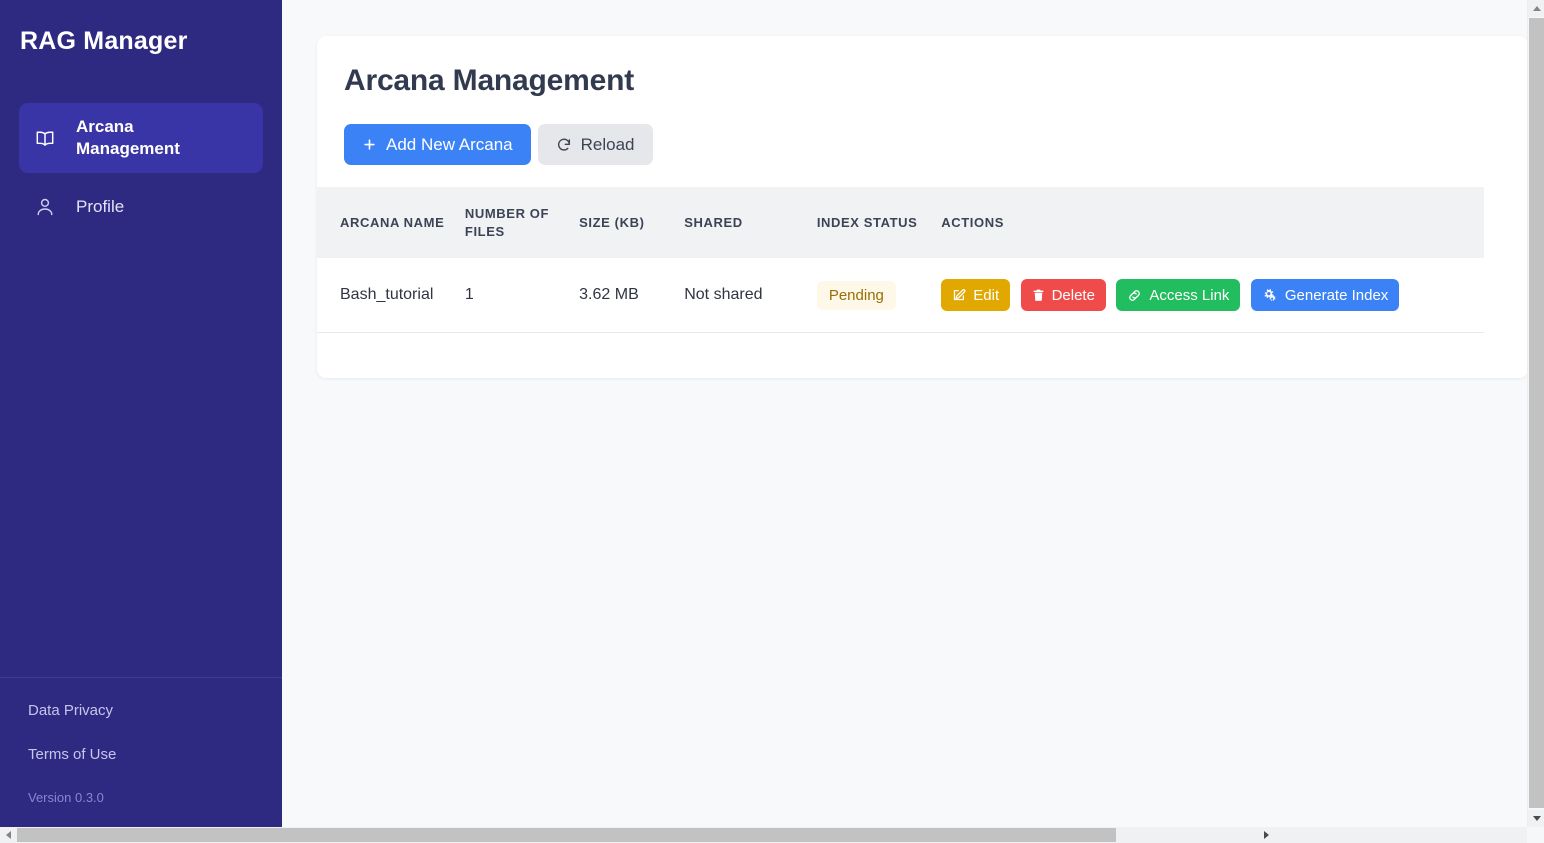 The height and width of the screenshot is (843, 1544). What do you see at coordinates (155, 710) in the screenshot?
I see `footer-link-data-privacy: Data Privacy` at bounding box center [155, 710].